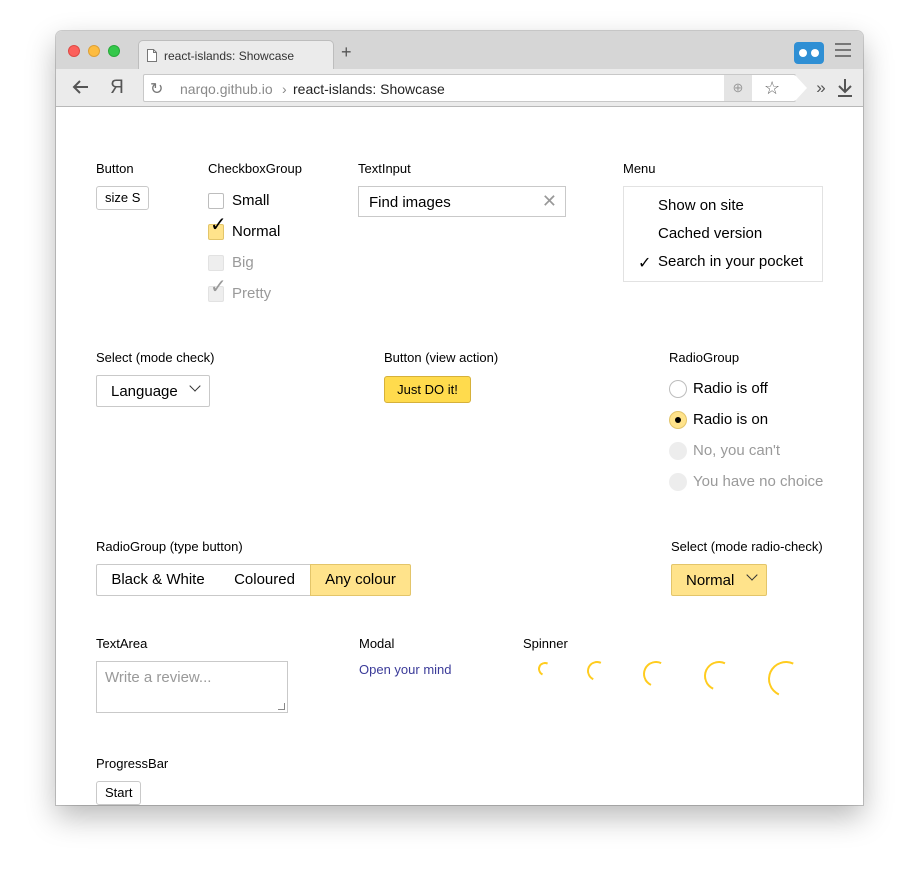 This screenshot has width=919, height=885. Describe the element at coordinates (155, 357) in the screenshot. I see `section-title-select-check: Select (mode check)` at that location.